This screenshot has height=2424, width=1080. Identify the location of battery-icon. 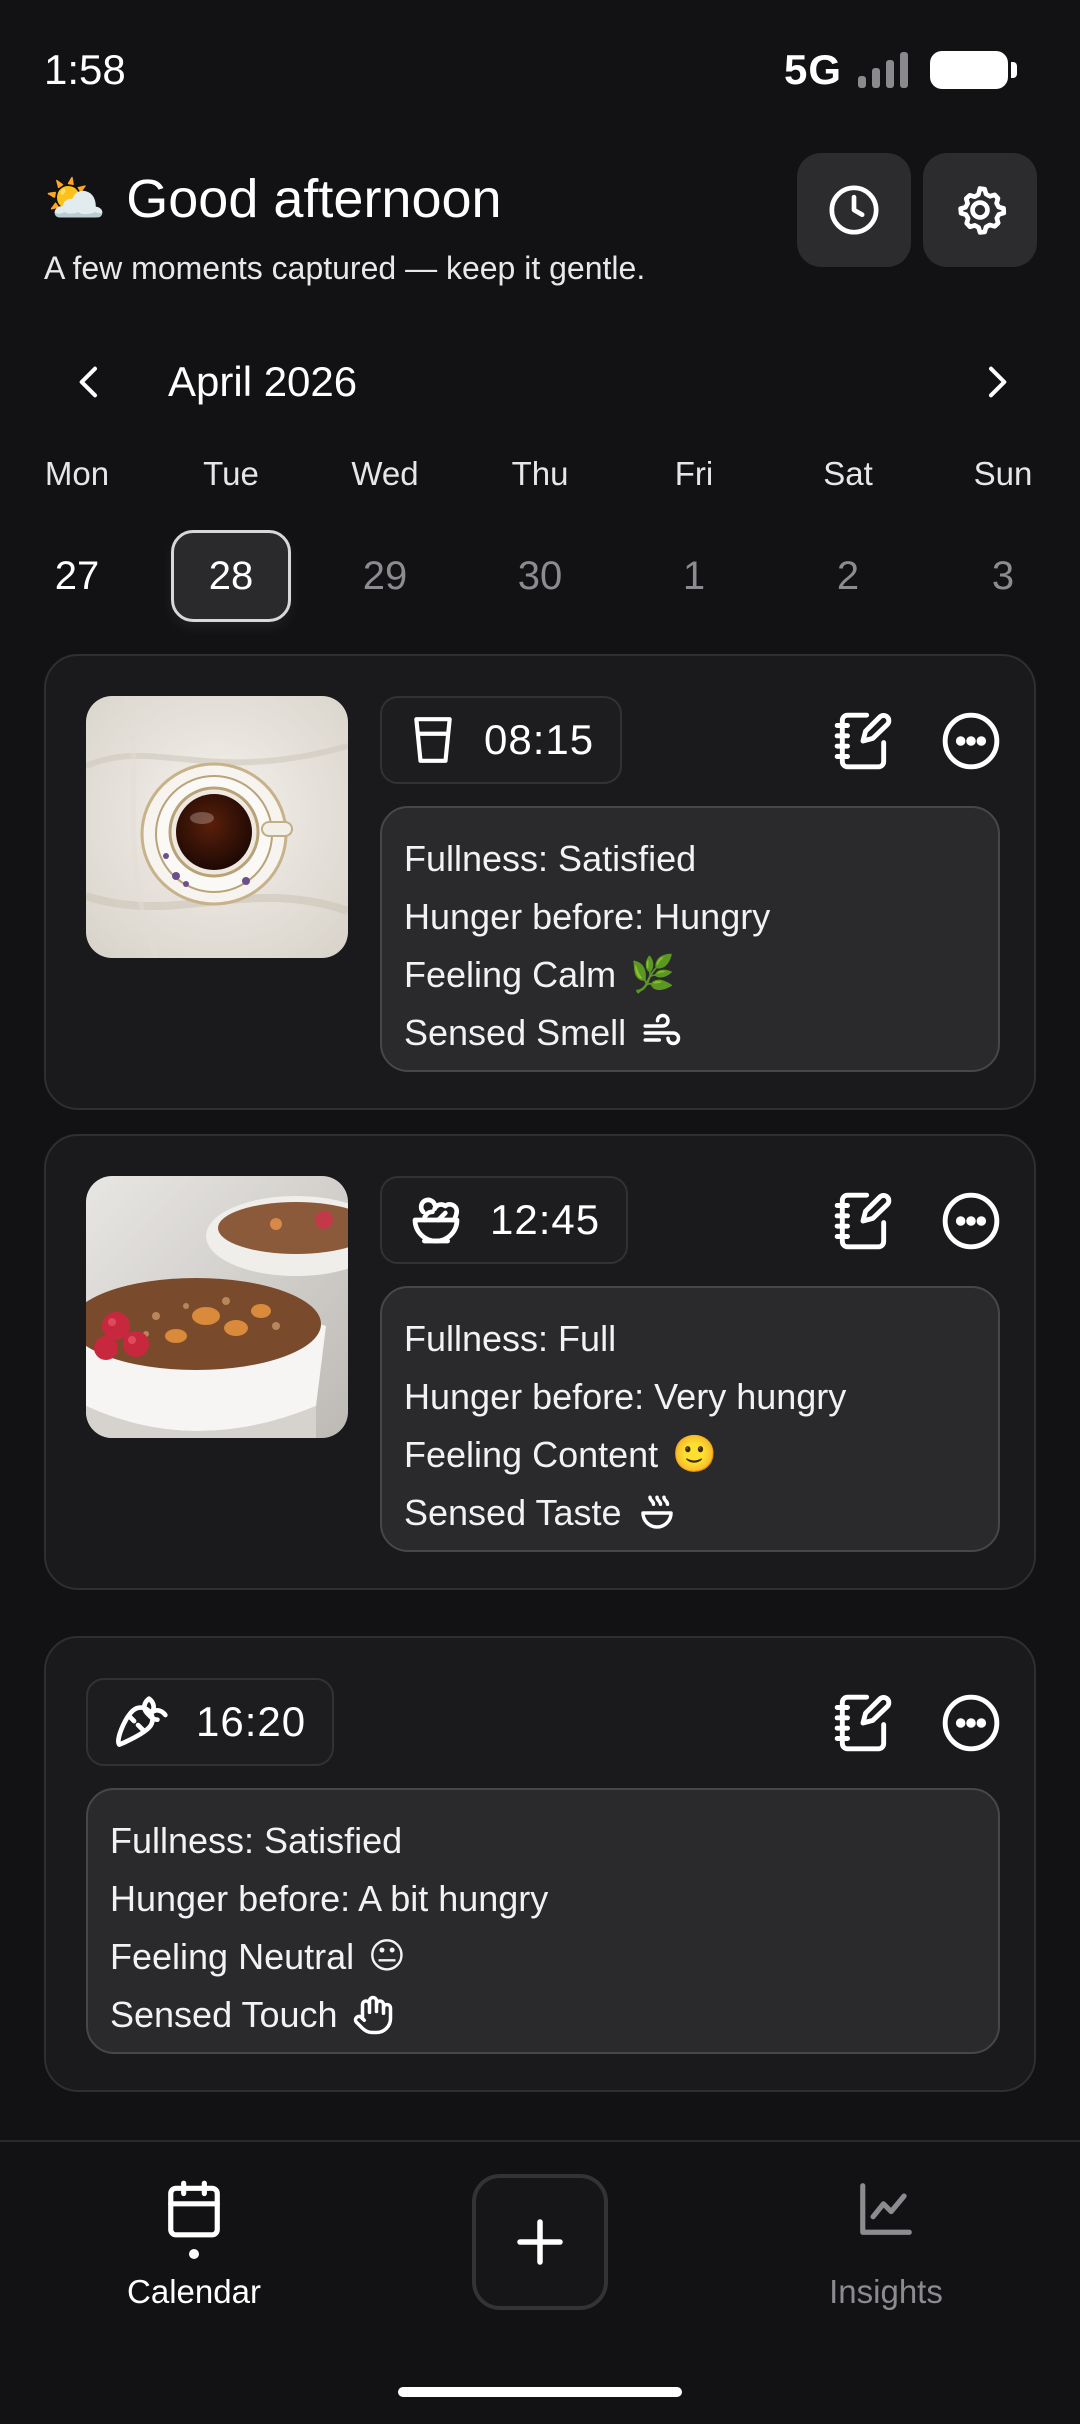
(973, 70).